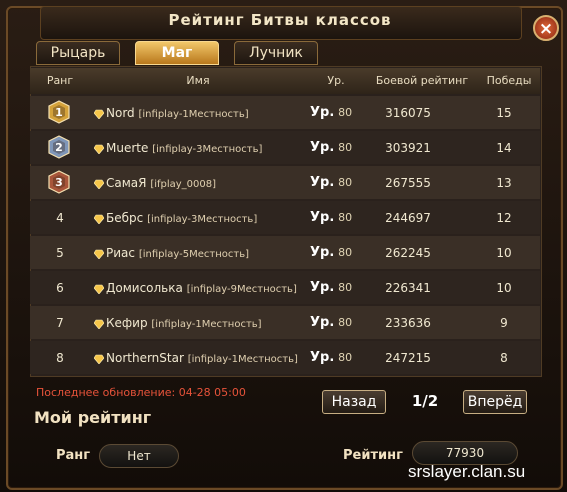 The height and width of the screenshot is (492, 567). Describe the element at coordinates (504, 358) in the screenshot. I see `wins-cell: 8` at that location.